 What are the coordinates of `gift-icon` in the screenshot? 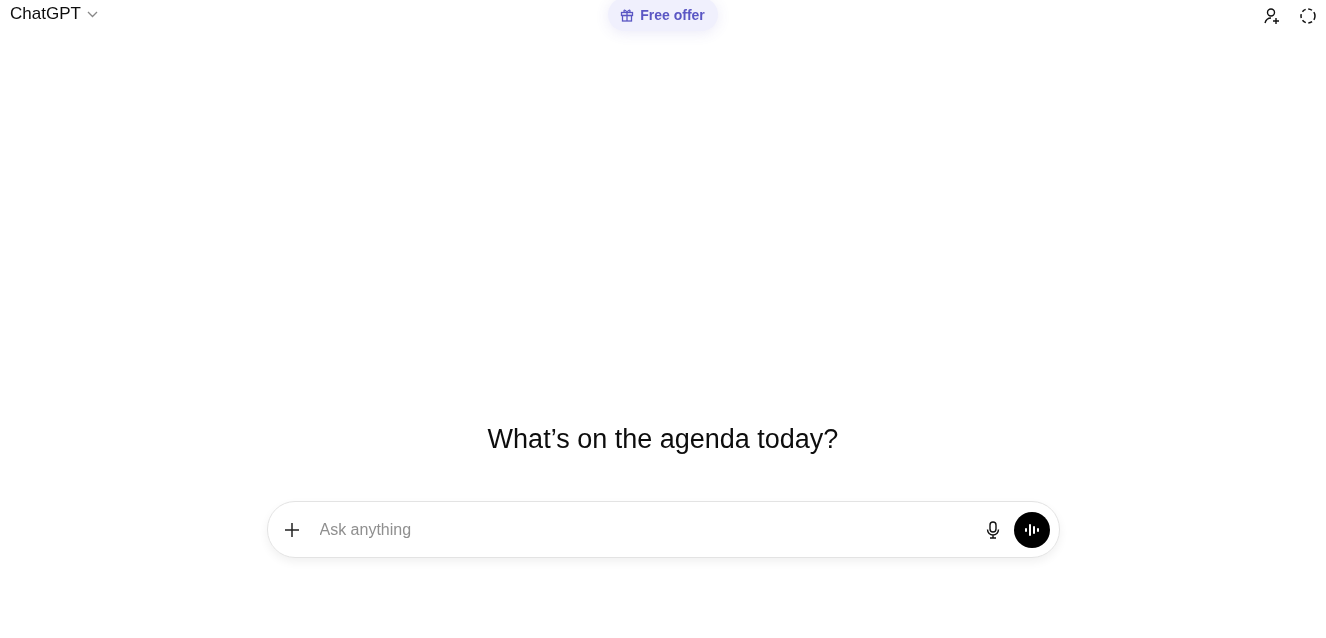 It's located at (627, 15).